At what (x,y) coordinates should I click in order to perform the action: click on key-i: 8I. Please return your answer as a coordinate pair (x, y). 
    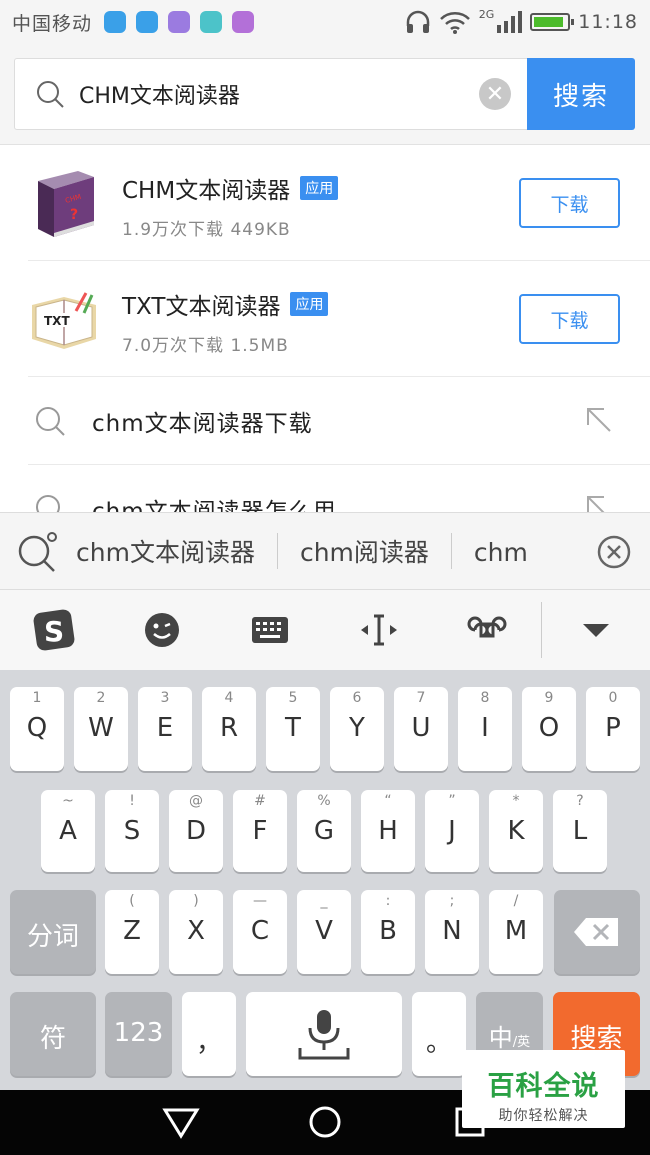
    Looking at the image, I should click on (485, 729).